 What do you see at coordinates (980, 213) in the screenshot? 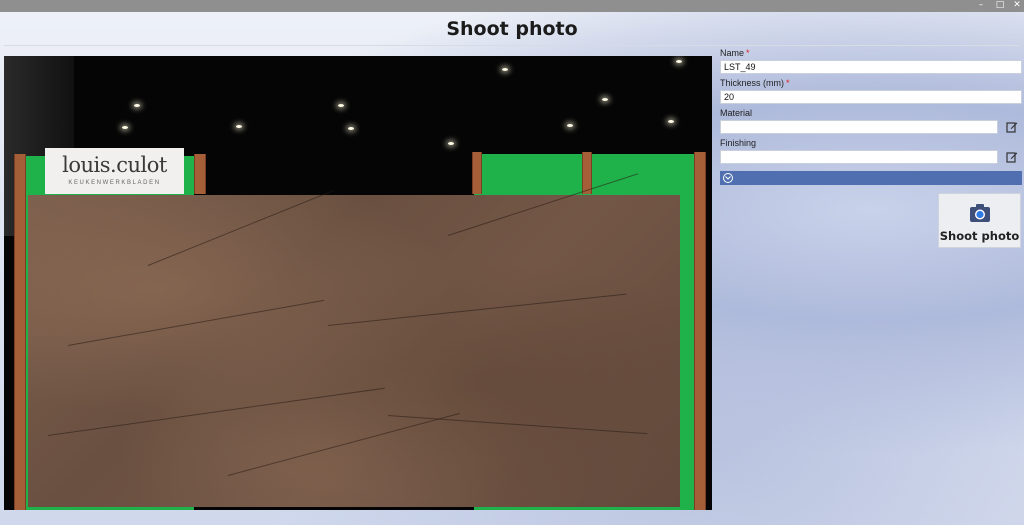
I see `camera-icon` at bounding box center [980, 213].